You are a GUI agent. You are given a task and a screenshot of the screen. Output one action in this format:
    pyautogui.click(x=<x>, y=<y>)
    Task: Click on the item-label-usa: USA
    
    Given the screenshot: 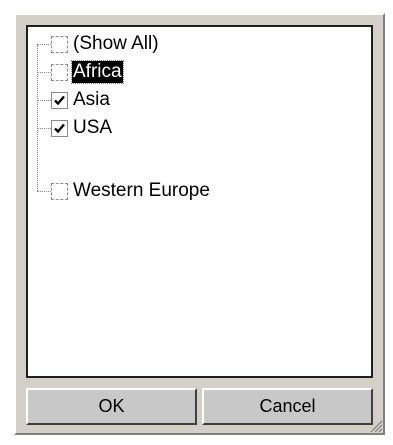 What is the action you would take?
    pyautogui.click(x=93, y=127)
    